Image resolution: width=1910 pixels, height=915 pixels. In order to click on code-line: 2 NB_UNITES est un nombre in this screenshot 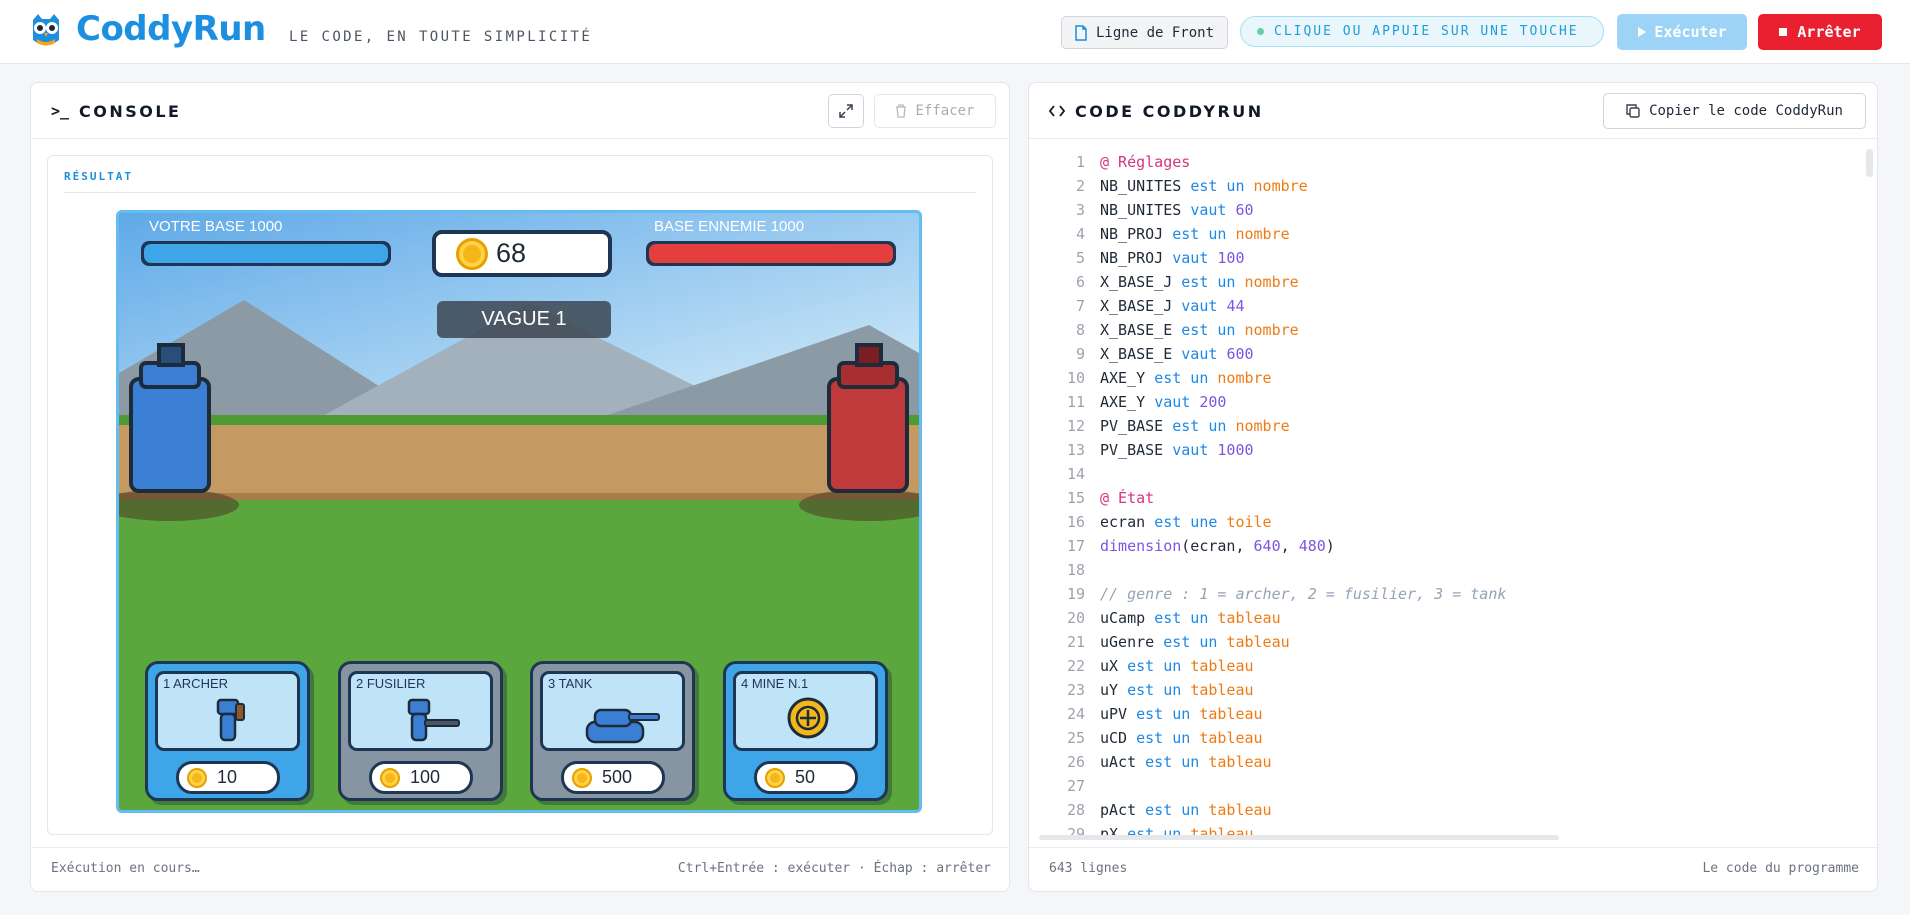, I will do `click(1439, 186)`.